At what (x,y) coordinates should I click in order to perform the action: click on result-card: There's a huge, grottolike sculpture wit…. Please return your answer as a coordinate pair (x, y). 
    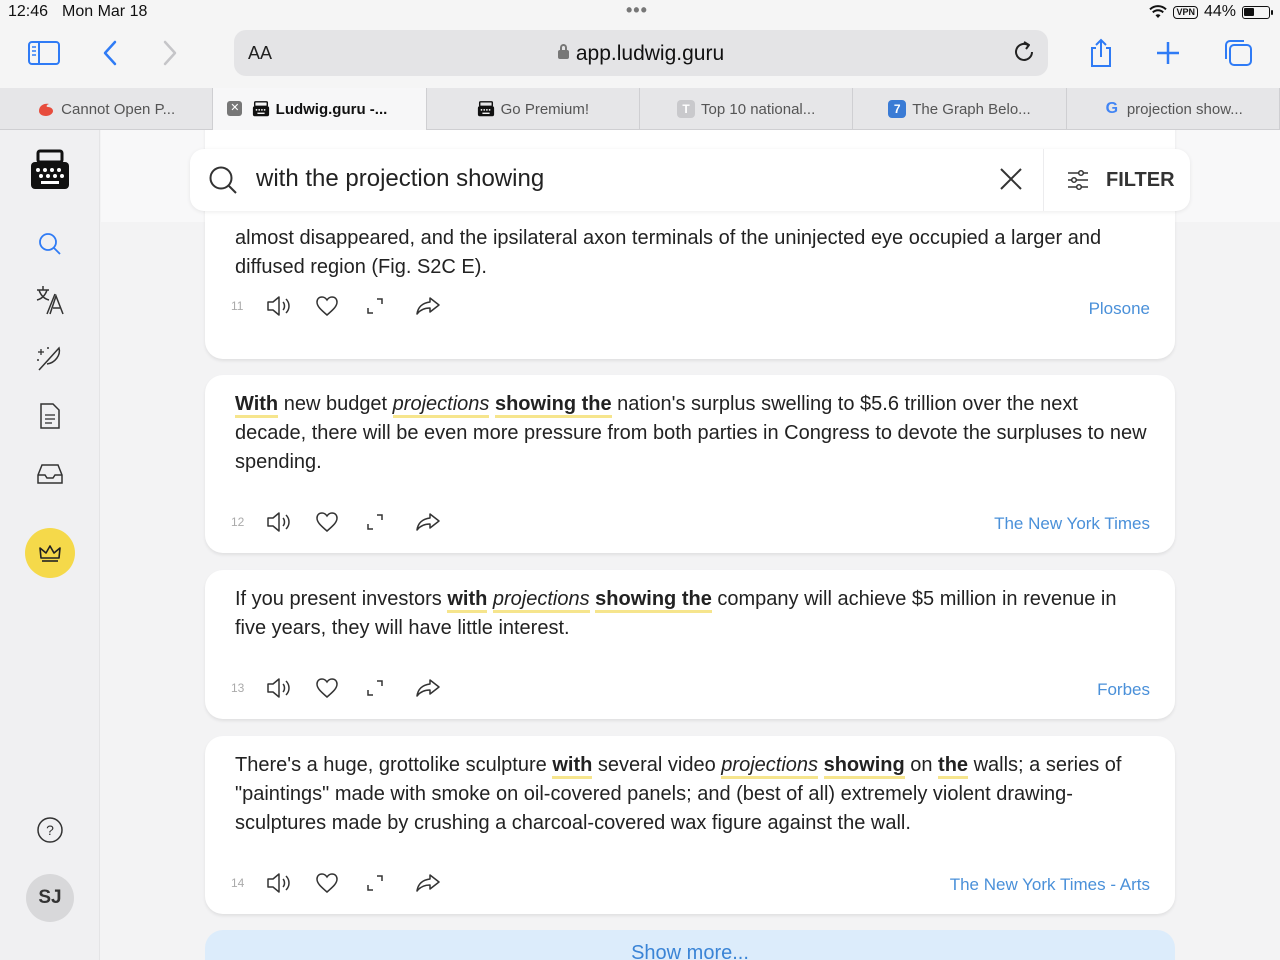
    Looking at the image, I should click on (690, 825).